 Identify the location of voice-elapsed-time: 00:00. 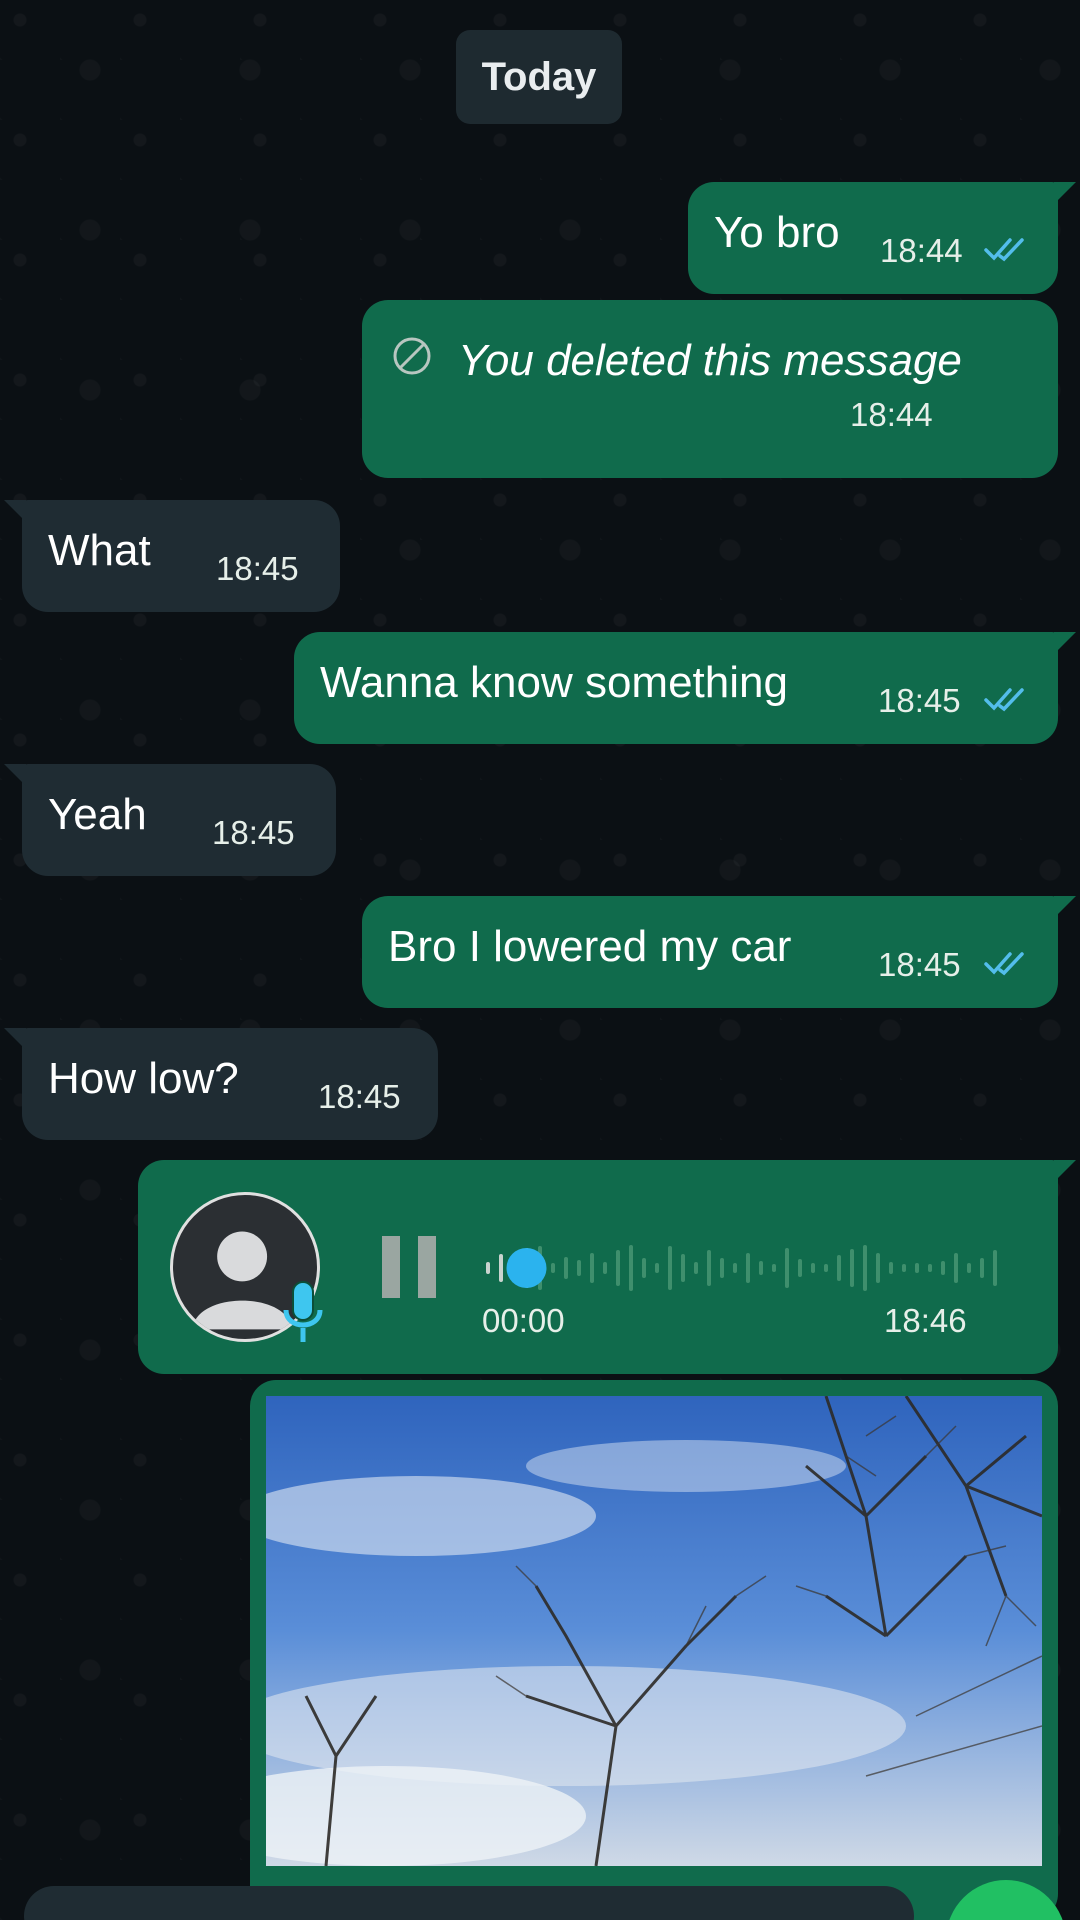
(523, 1320).